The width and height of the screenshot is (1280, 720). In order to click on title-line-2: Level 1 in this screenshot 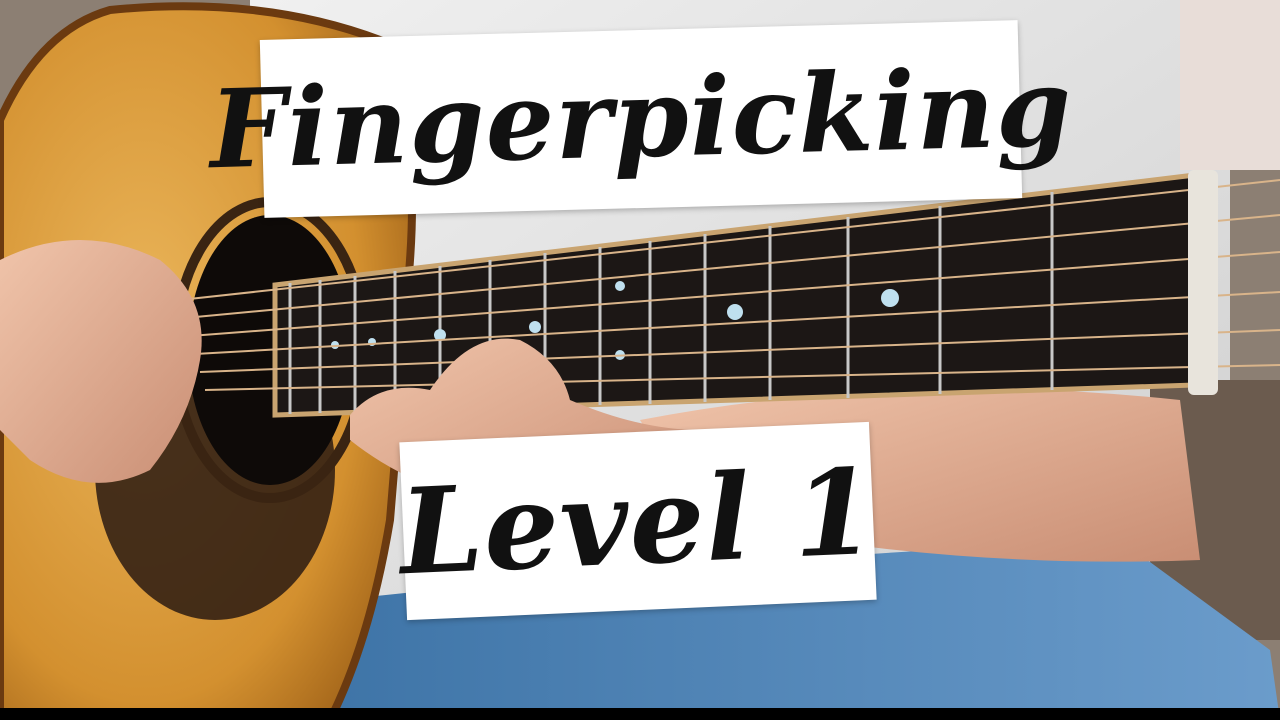, I will do `click(638, 521)`.